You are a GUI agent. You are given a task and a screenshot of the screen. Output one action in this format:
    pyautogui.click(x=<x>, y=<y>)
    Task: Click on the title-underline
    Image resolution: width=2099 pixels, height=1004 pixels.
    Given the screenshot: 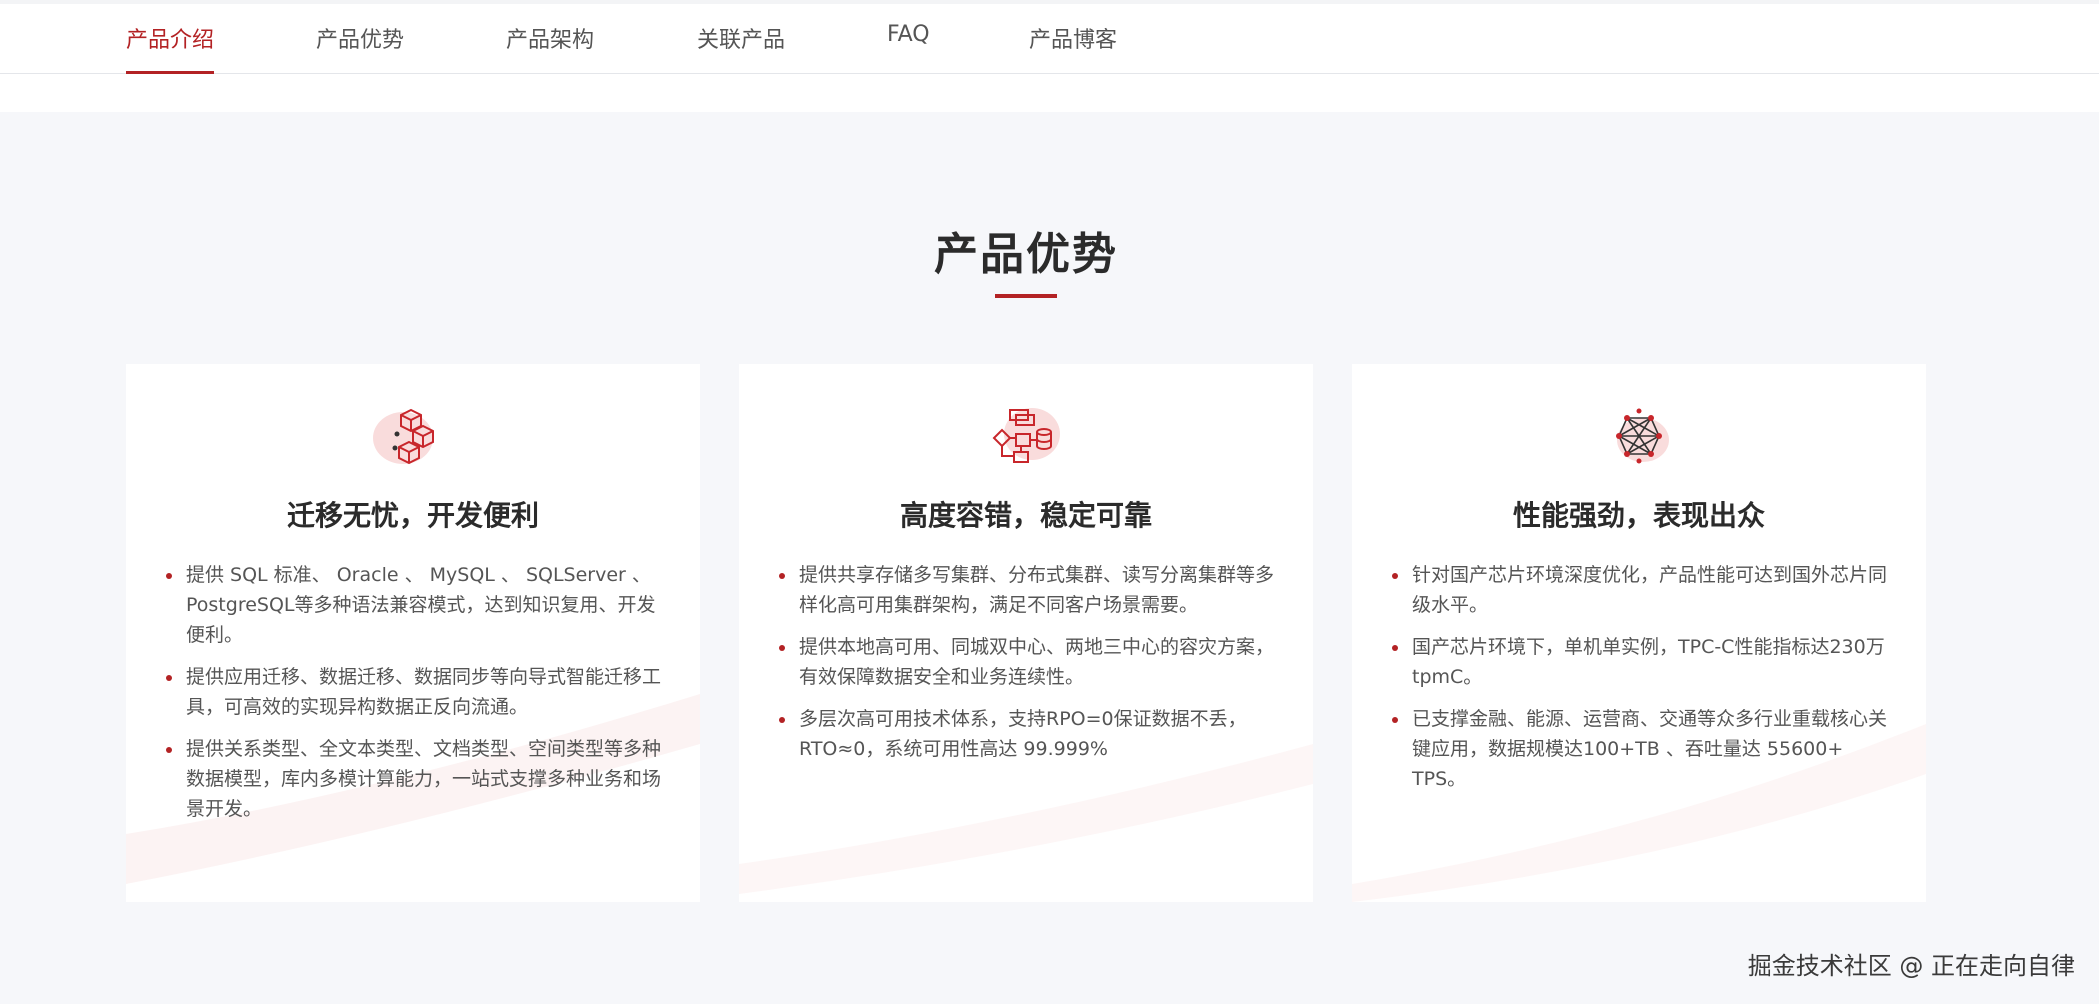 What is the action you would take?
    pyautogui.click(x=1026, y=296)
    